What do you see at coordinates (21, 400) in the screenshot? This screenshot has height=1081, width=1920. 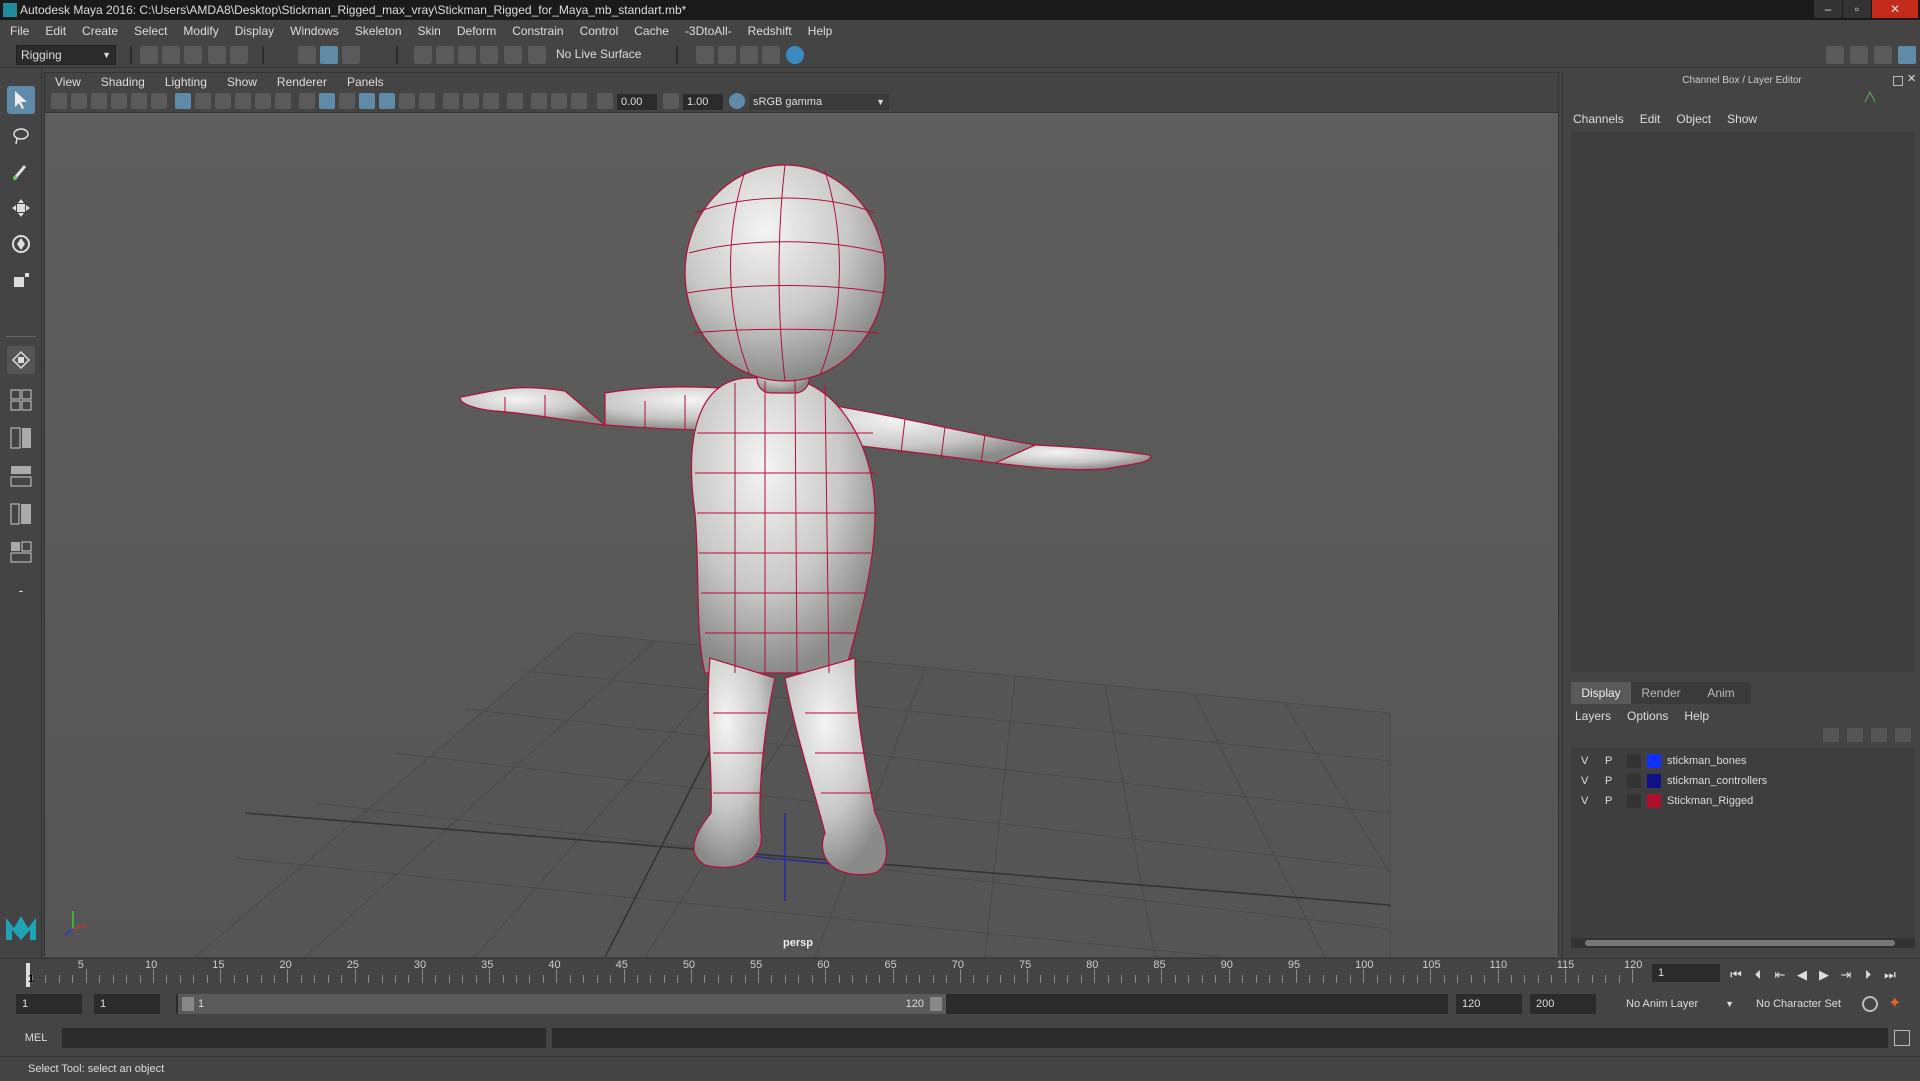 I see `layout-four-view-icon` at bounding box center [21, 400].